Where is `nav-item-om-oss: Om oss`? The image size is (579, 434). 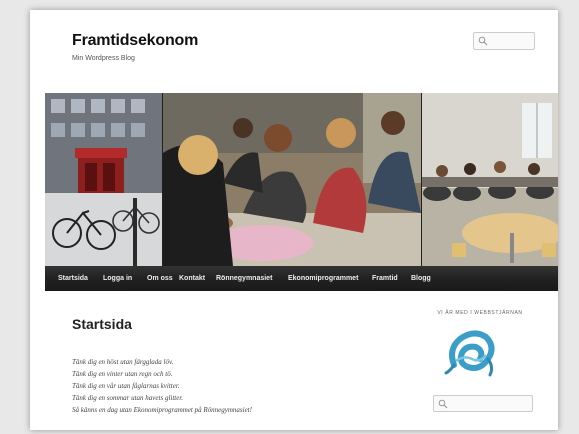
nav-item-om-oss: Om oss is located at coordinates (160, 278).